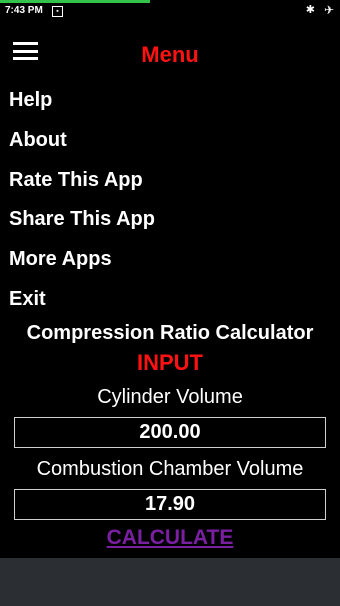 The width and height of the screenshot is (340, 606). Describe the element at coordinates (82, 186) in the screenshot. I see `menu-item-rate: Rate This App` at that location.